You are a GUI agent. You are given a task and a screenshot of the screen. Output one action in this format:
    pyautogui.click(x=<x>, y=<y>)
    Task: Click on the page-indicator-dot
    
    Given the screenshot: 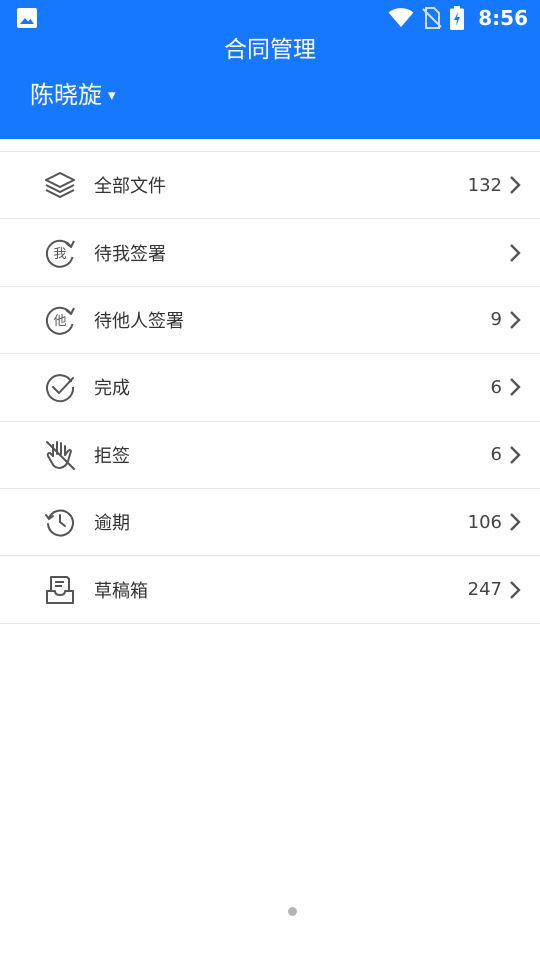 What is the action you would take?
    pyautogui.click(x=292, y=911)
    